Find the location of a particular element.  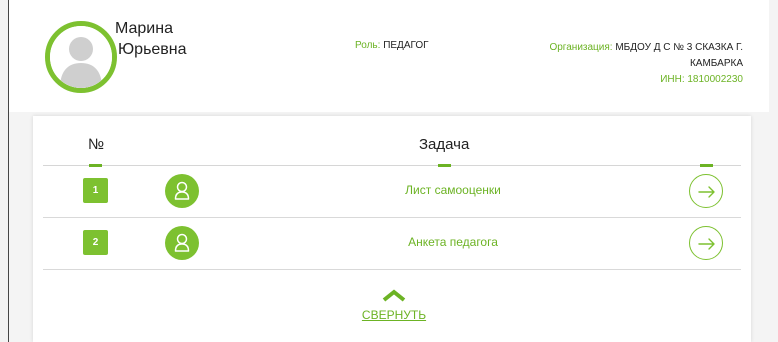

role-label: Роль: is located at coordinates (368, 45).